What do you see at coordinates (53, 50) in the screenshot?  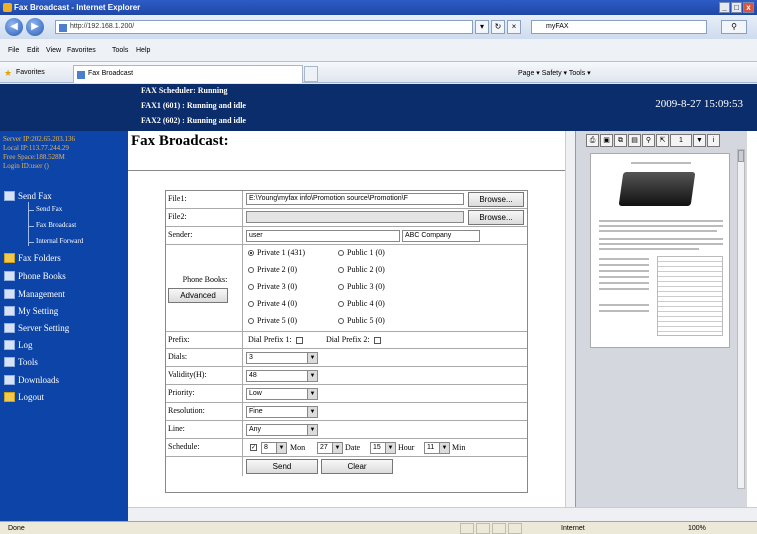 I see `menu-view: View` at bounding box center [53, 50].